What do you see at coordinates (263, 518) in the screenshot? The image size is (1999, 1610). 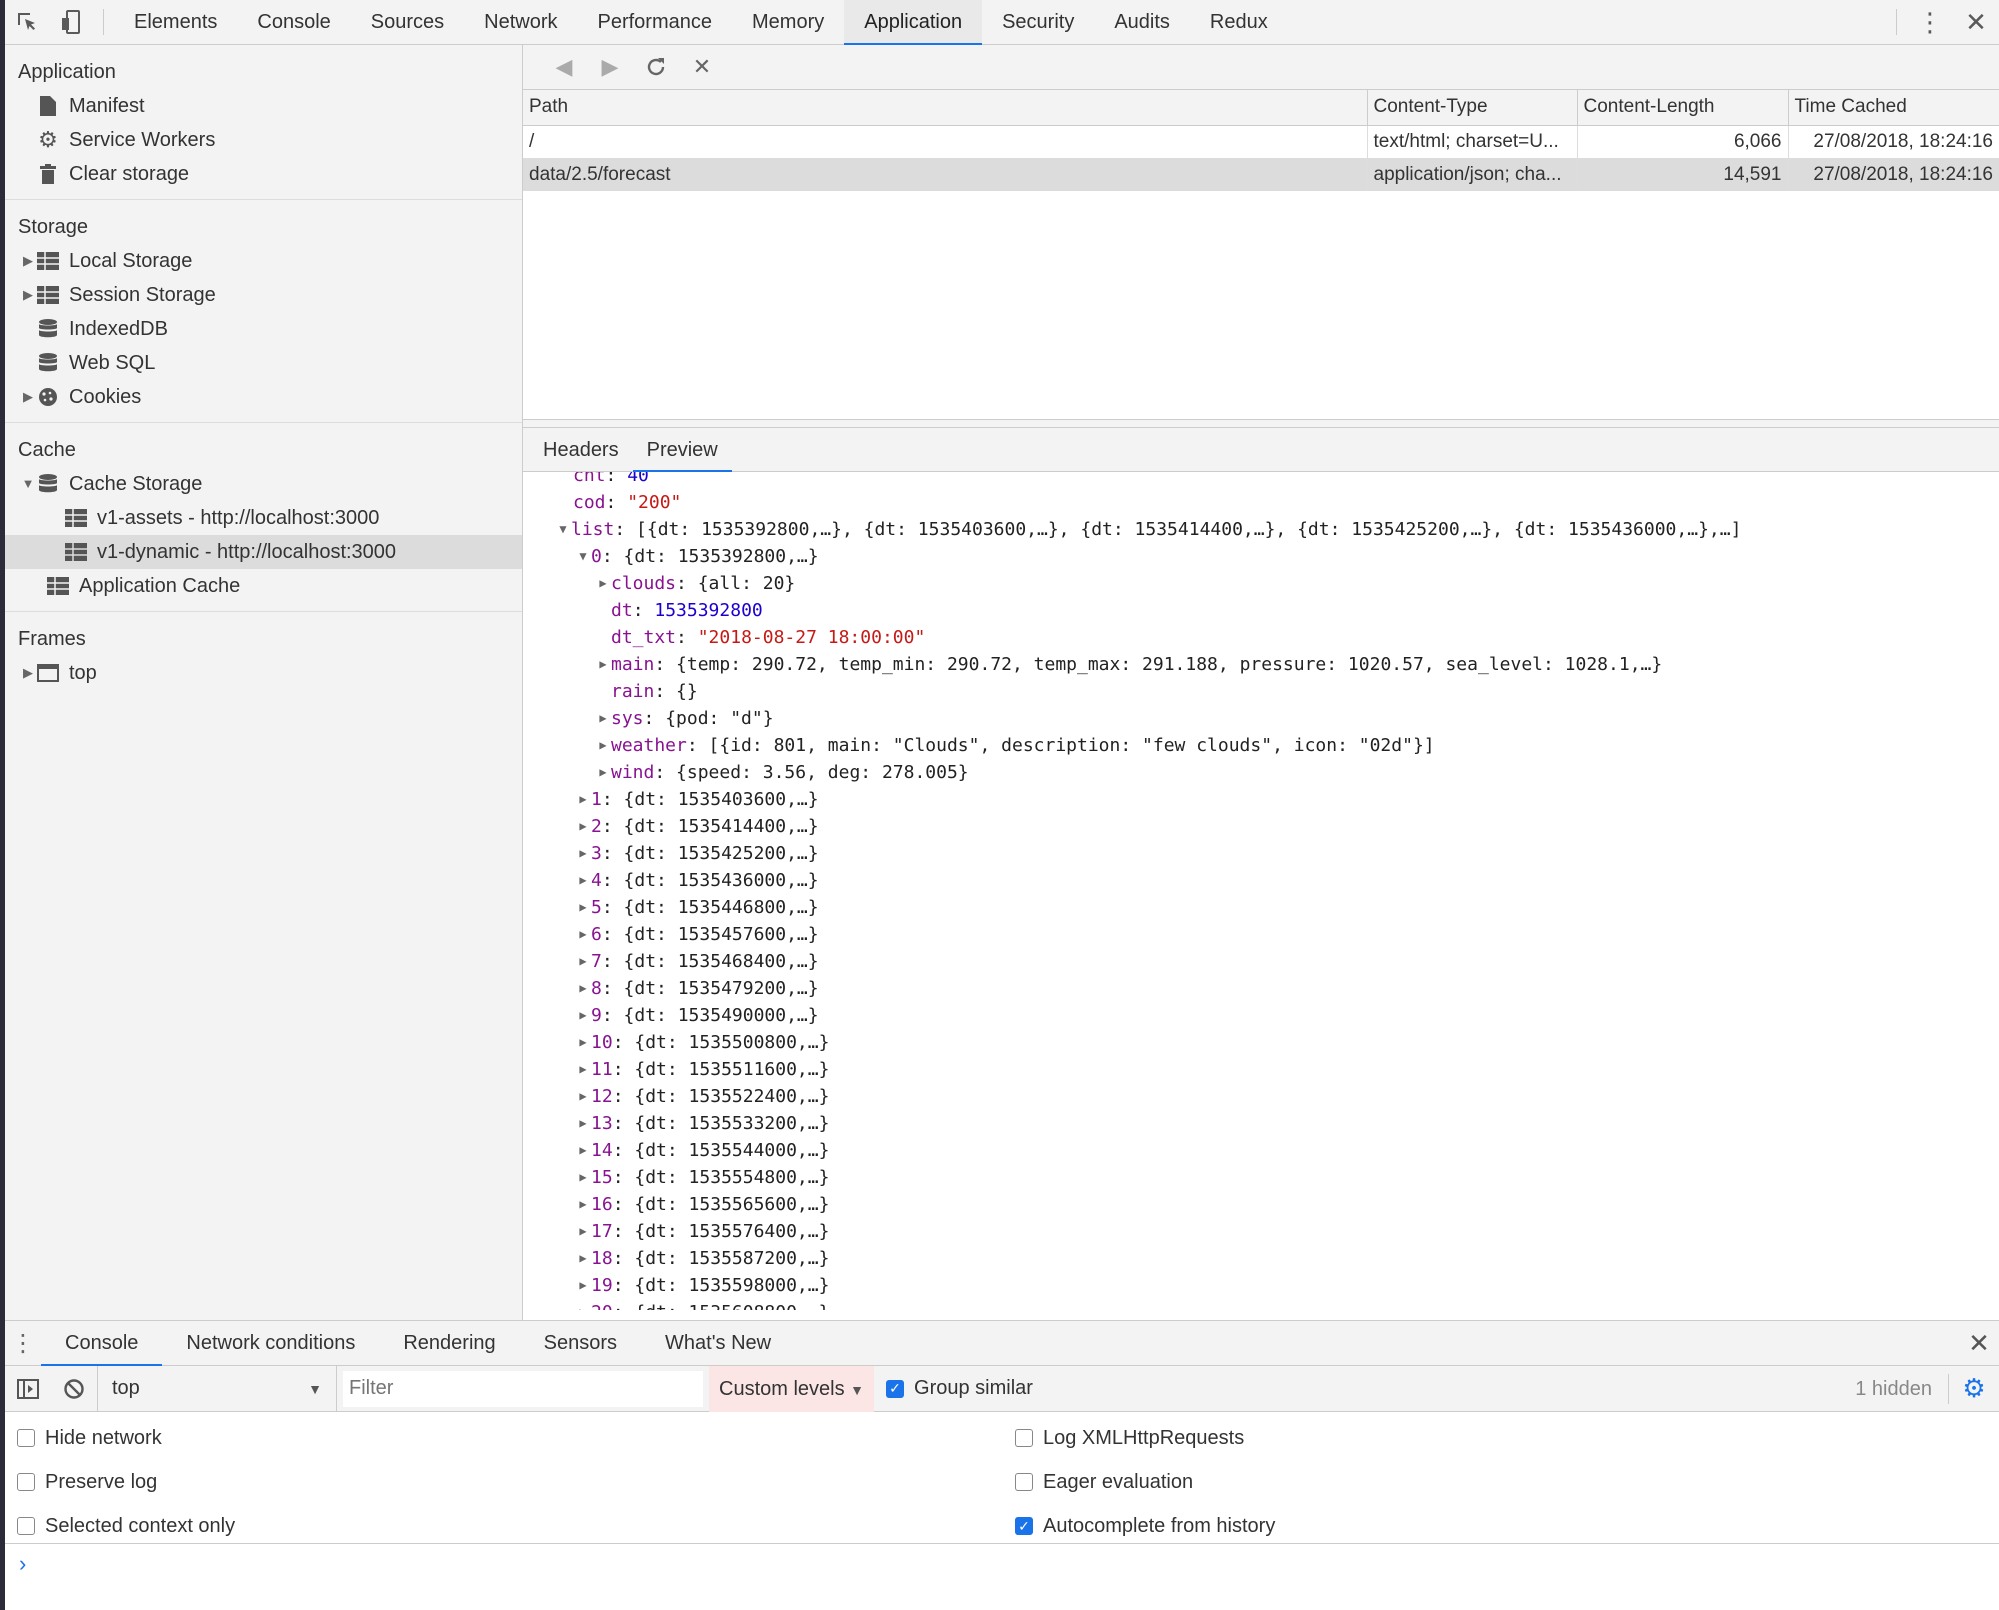 I see `sidebar-item-cache-v1-assets: v1-assets - http://localhost:3000` at bounding box center [263, 518].